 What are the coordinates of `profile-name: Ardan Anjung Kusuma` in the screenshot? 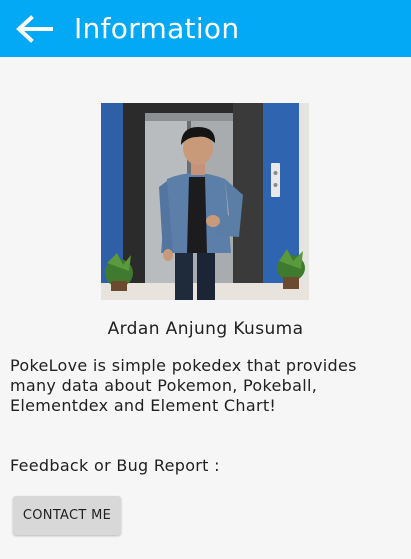 It's located at (205, 329).